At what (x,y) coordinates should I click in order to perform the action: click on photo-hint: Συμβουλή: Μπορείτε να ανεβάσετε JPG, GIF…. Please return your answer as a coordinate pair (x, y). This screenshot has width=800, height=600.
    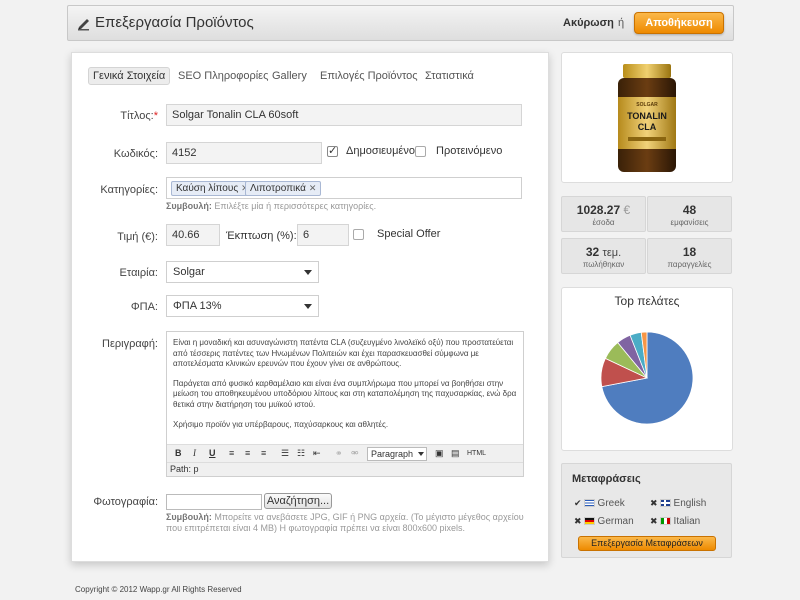
    Looking at the image, I should click on (345, 522).